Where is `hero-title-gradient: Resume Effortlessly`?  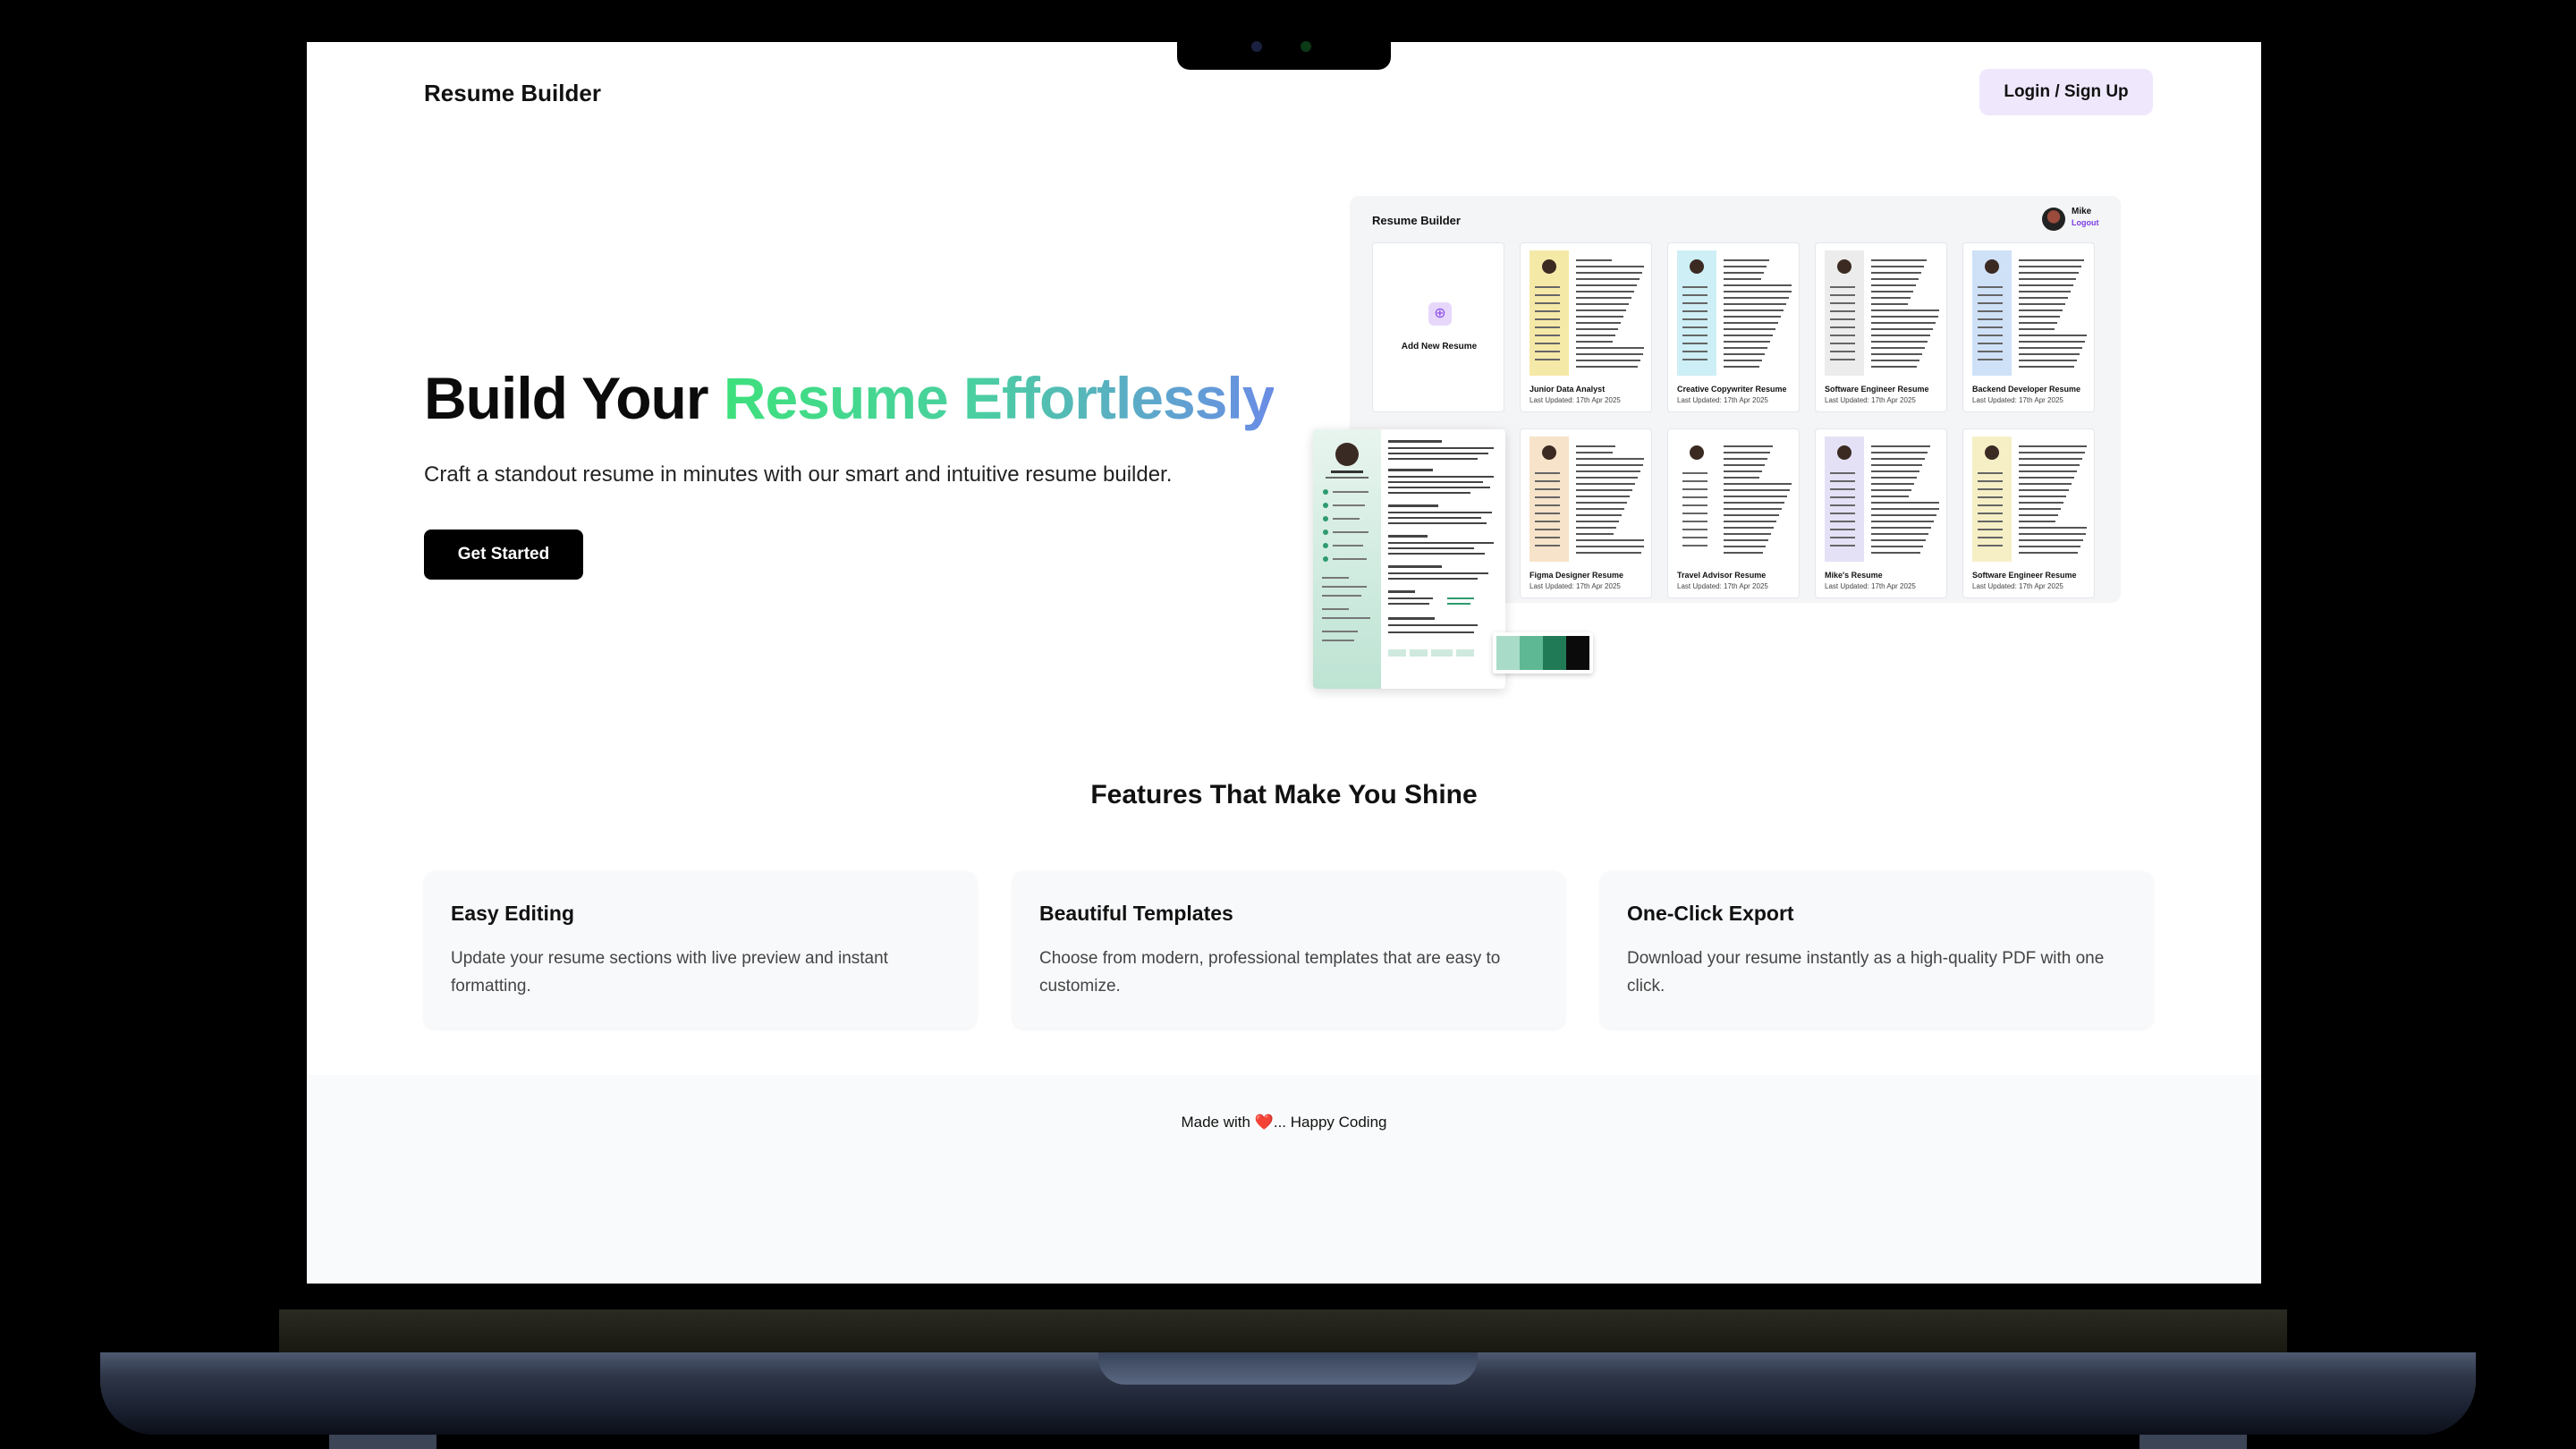
hero-title-gradient: Resume Effortlessly is located at coordinates (999, 398).